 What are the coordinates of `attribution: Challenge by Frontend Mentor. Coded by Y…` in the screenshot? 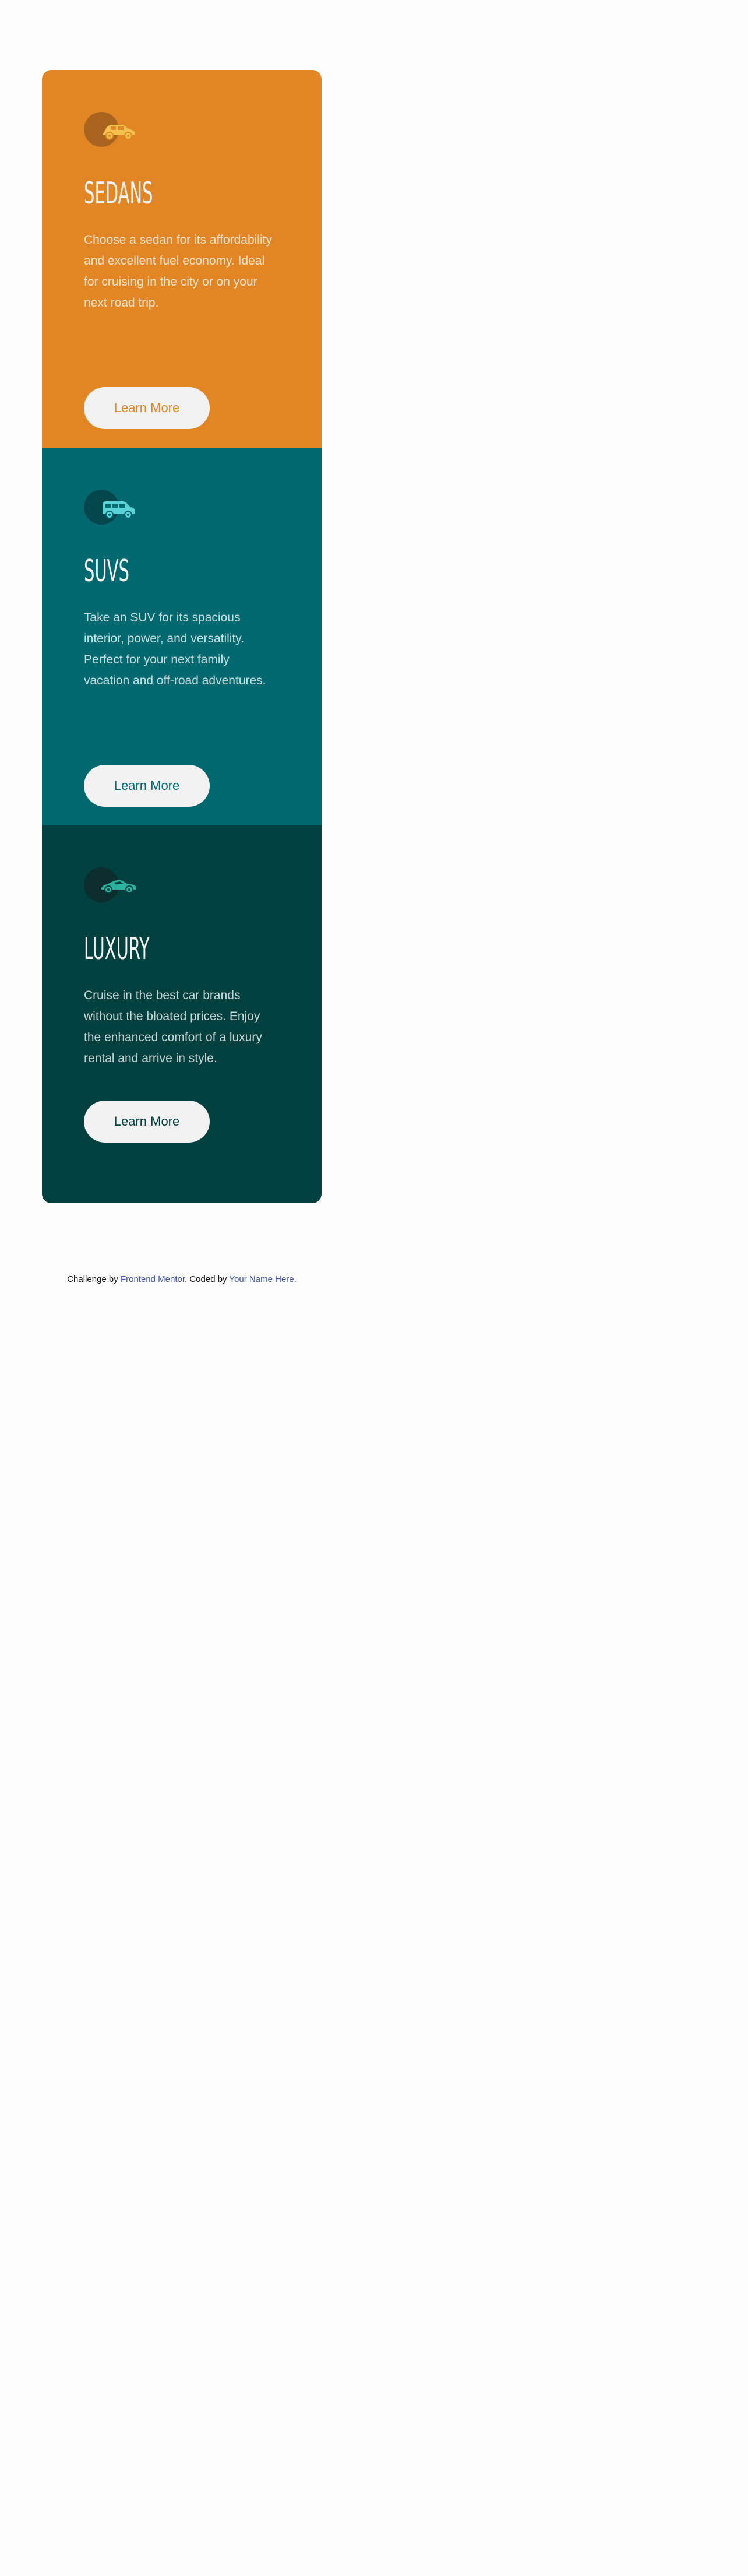 It's located at (182, 1279).